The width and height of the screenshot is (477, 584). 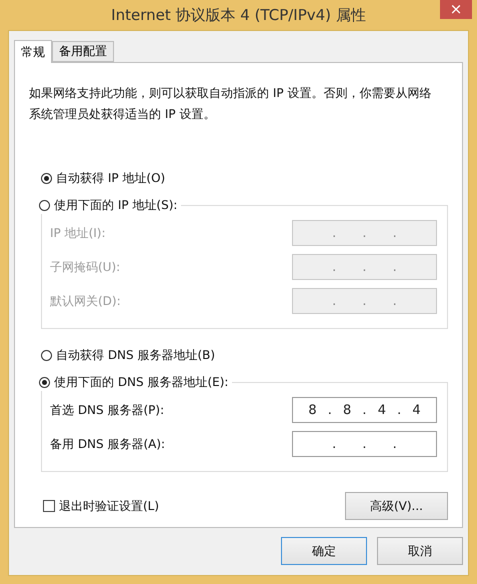 What do you see at coordinates (456, 9) in the screenshot?
I see `close-button: ×` at bounding box center [456, 9].